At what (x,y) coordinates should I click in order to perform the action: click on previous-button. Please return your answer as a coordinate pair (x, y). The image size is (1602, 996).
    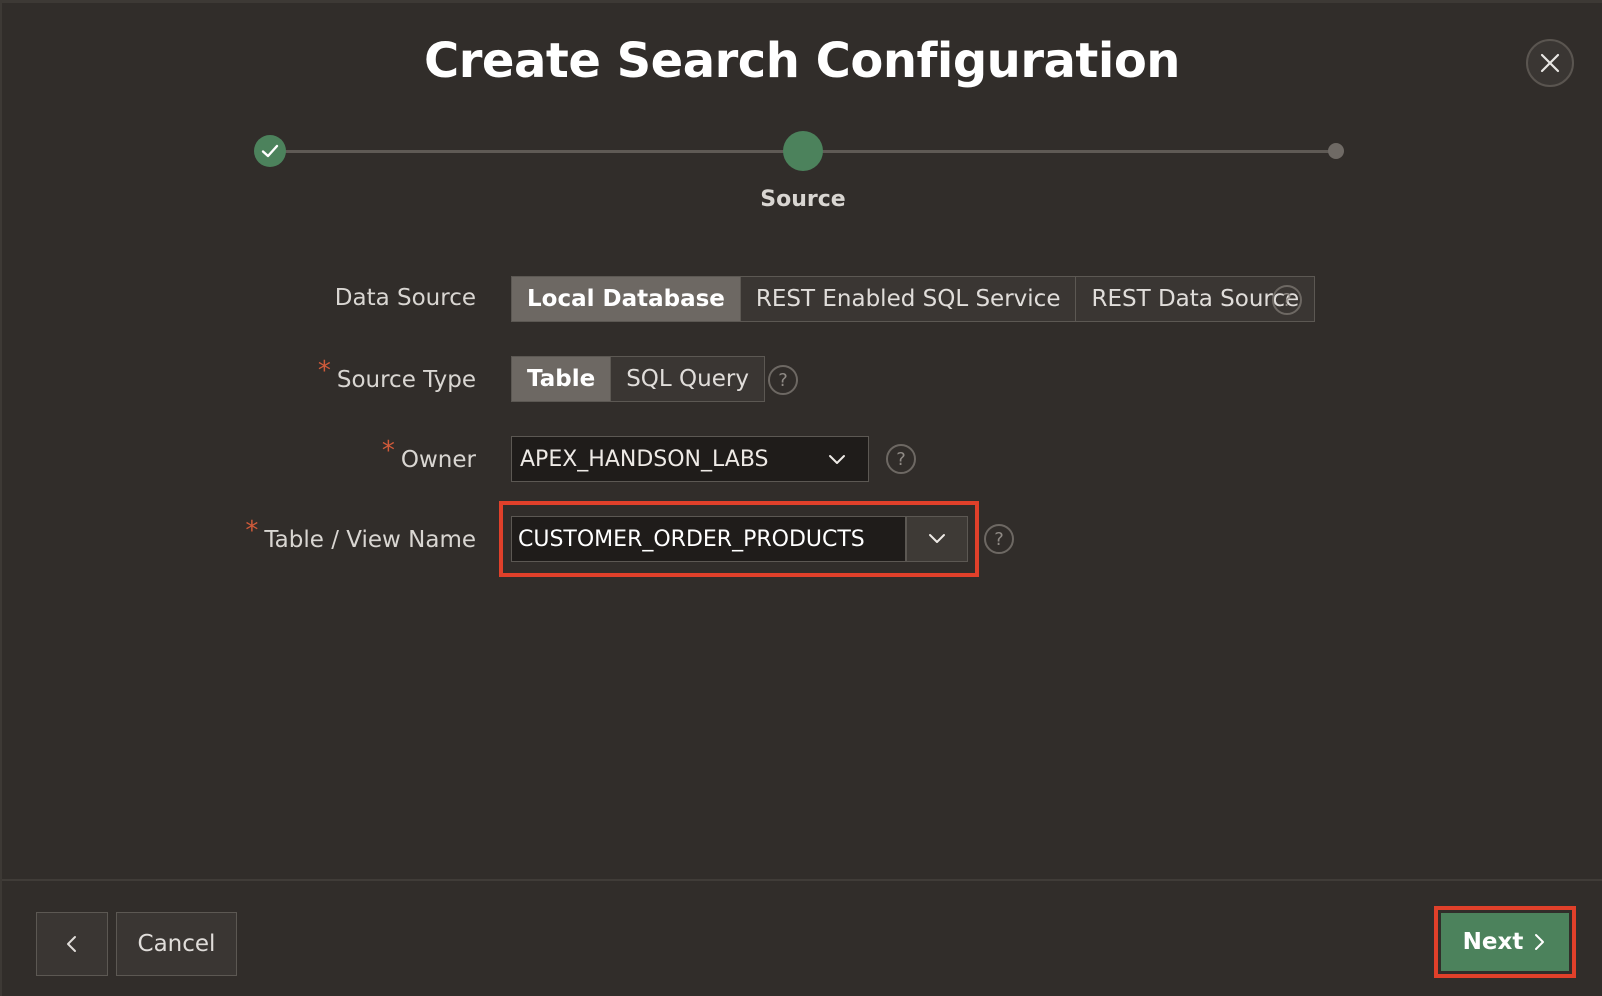
    Looking at the image, I should click on (72, 944).